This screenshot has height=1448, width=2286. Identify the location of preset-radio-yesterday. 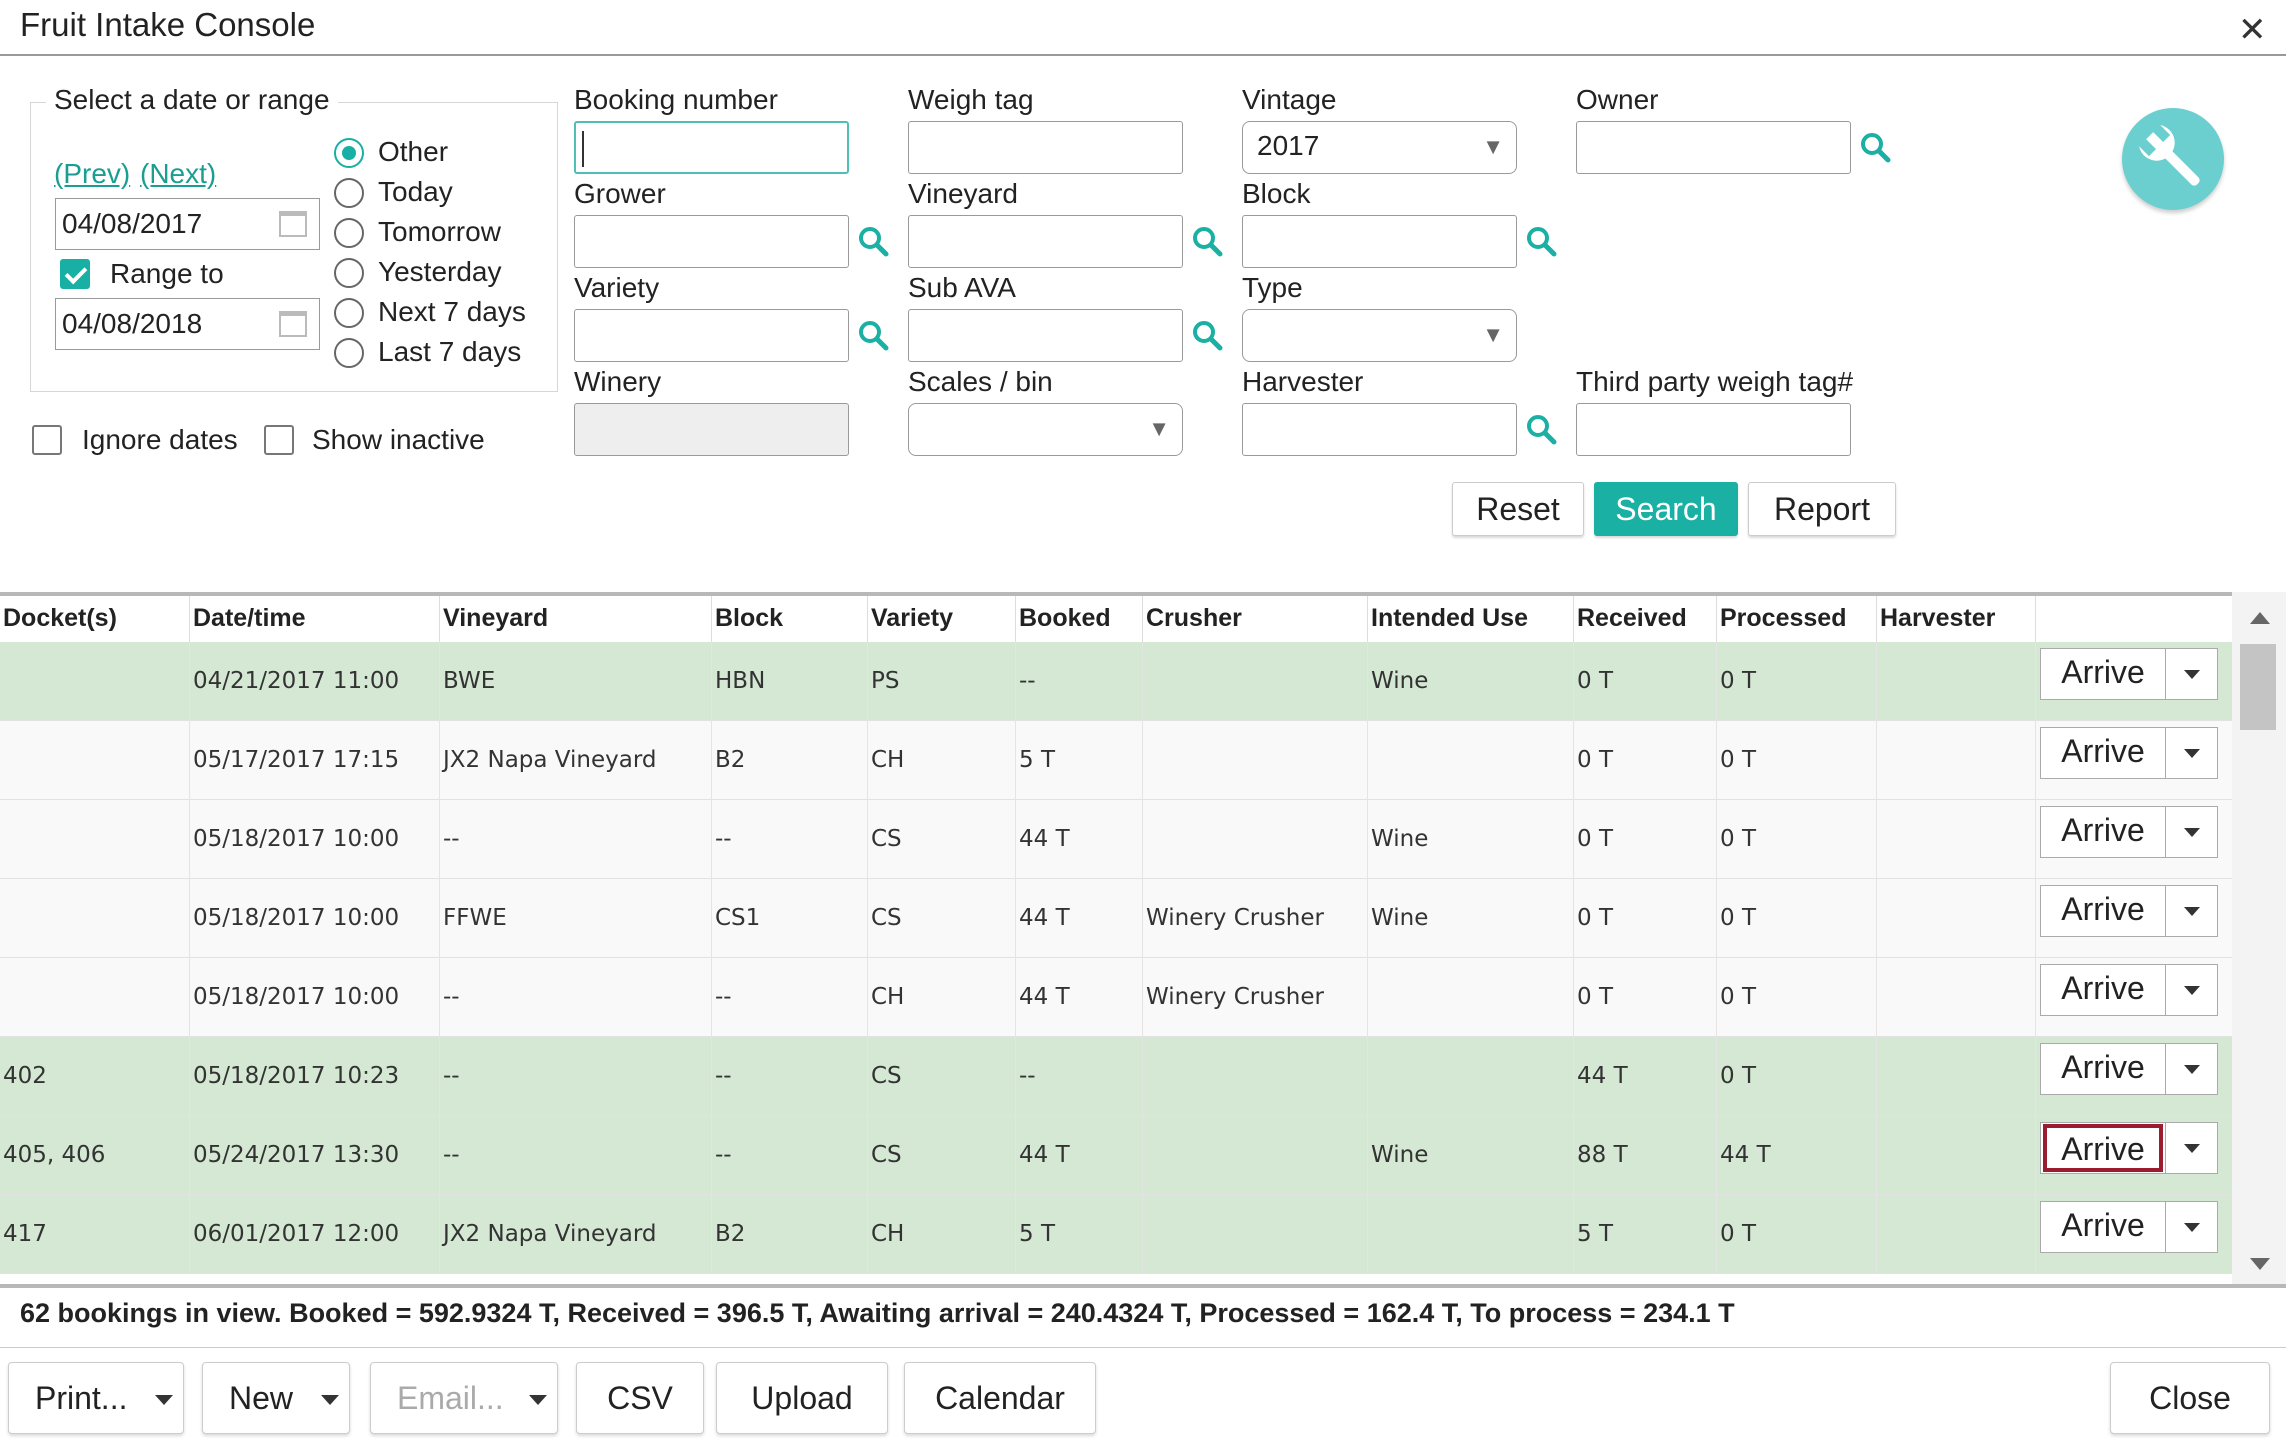
(349, 273).